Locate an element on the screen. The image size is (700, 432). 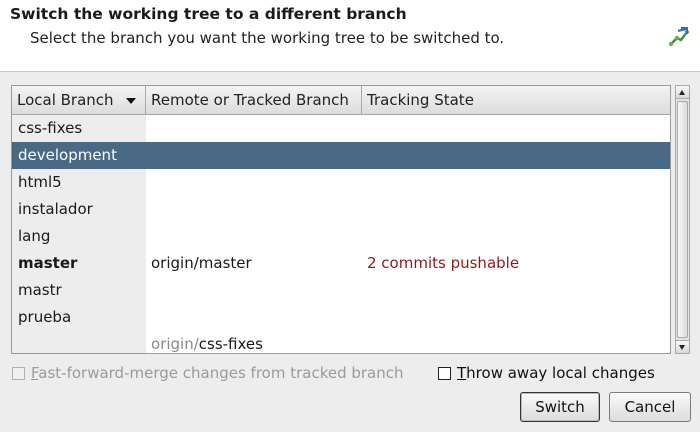
remote-branch-cell: origin/css-fixes is located at coordinates (207, 342).